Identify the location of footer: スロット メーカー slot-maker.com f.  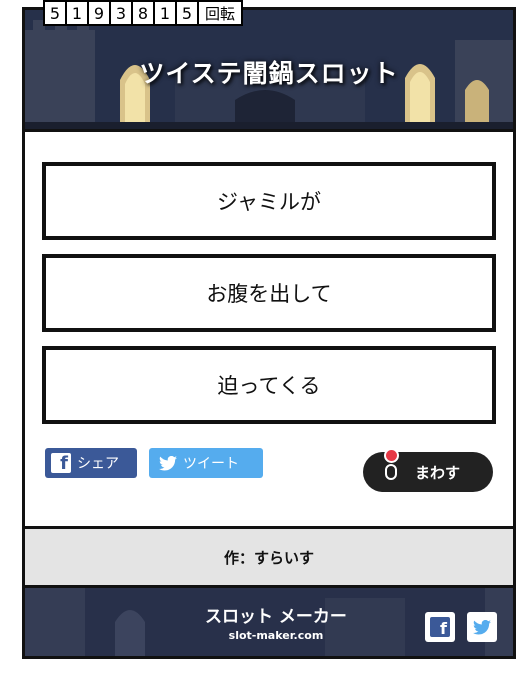
(269, 622).